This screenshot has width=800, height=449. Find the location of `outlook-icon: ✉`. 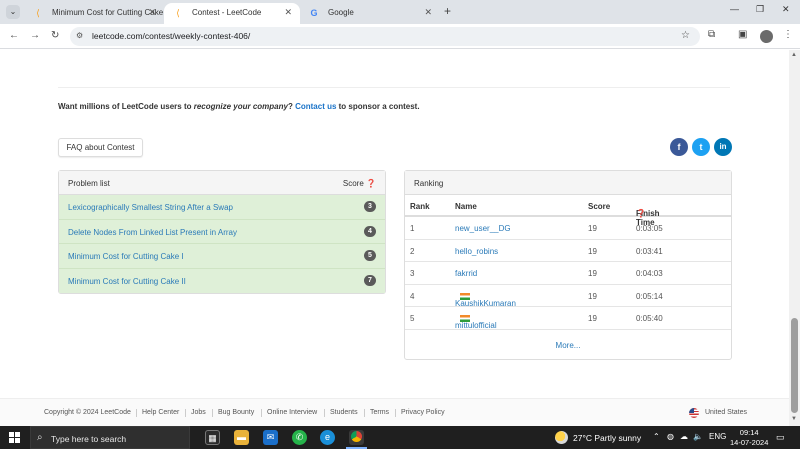

outlook-icon: ✉ is located at coordinates (270, 437).